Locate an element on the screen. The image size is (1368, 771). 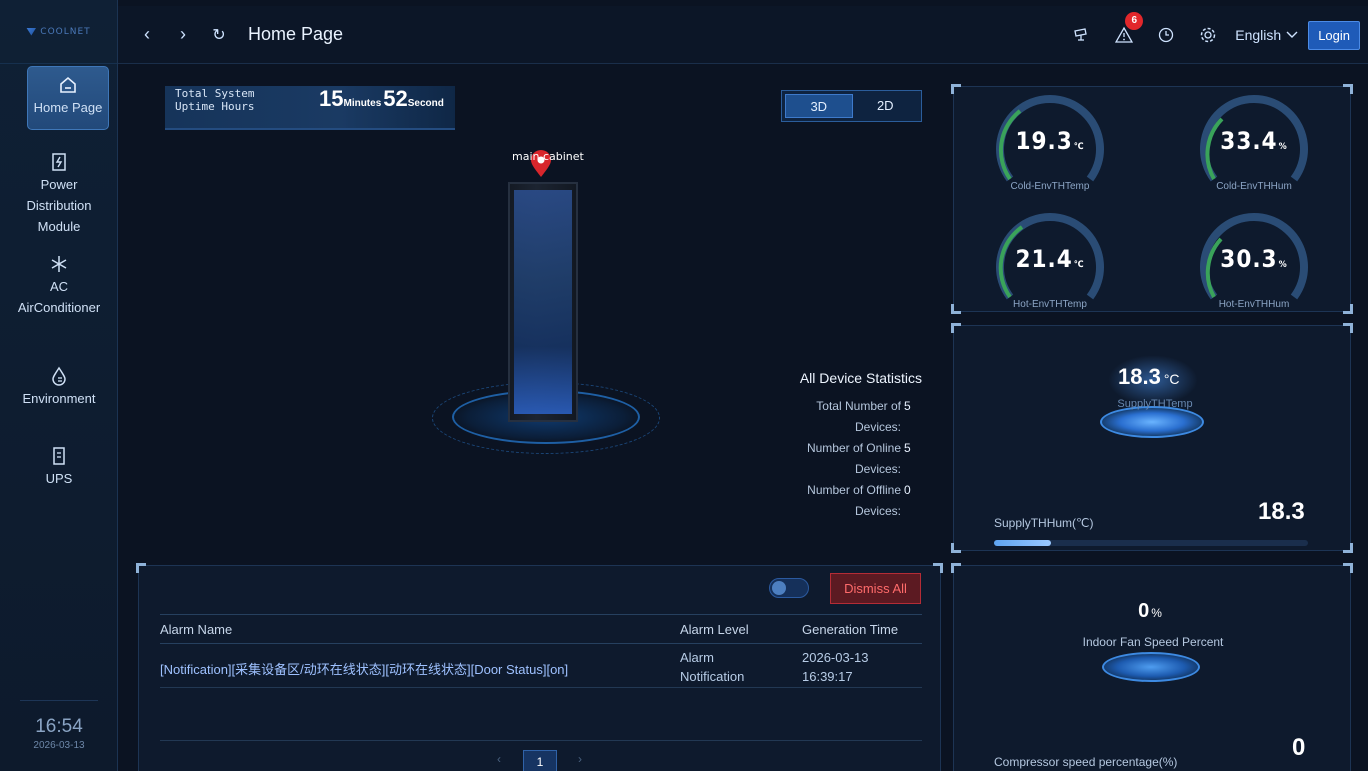
compressor-label: Compressor speed percentage(%) is located at coordinates (1086, 762).